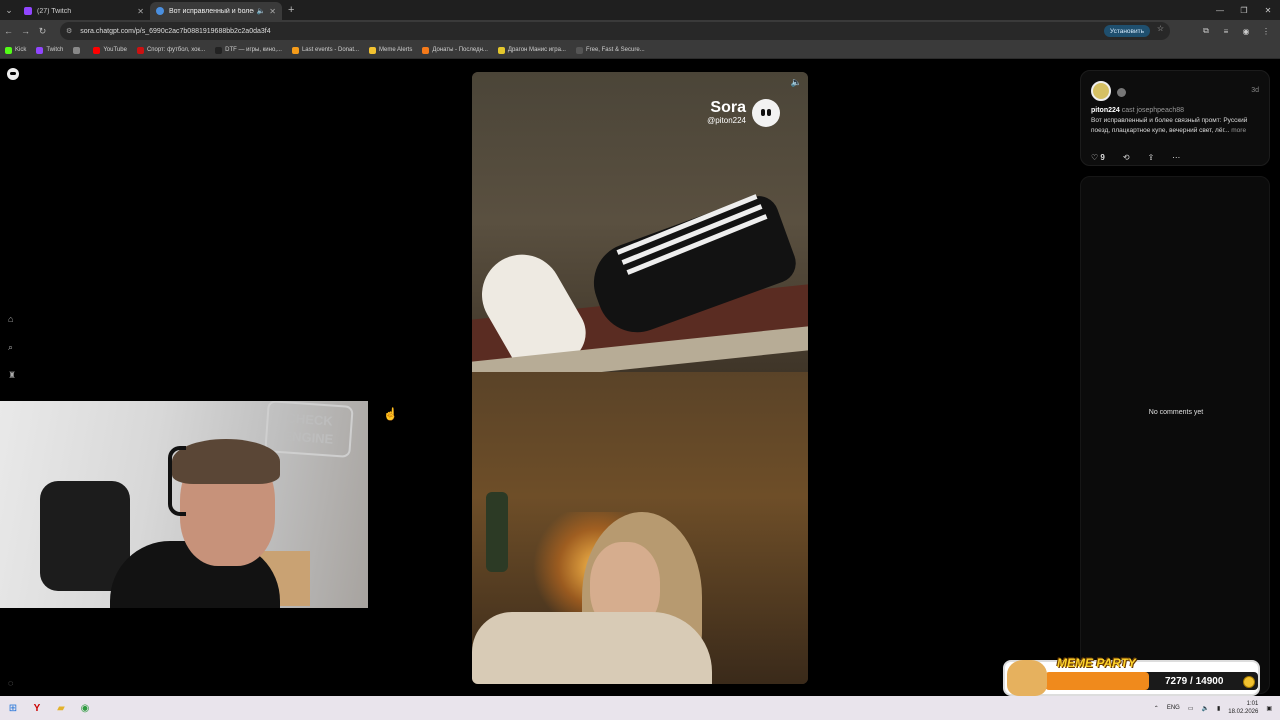  I want to click on twitch-favicon-icon, so click(28, 11).